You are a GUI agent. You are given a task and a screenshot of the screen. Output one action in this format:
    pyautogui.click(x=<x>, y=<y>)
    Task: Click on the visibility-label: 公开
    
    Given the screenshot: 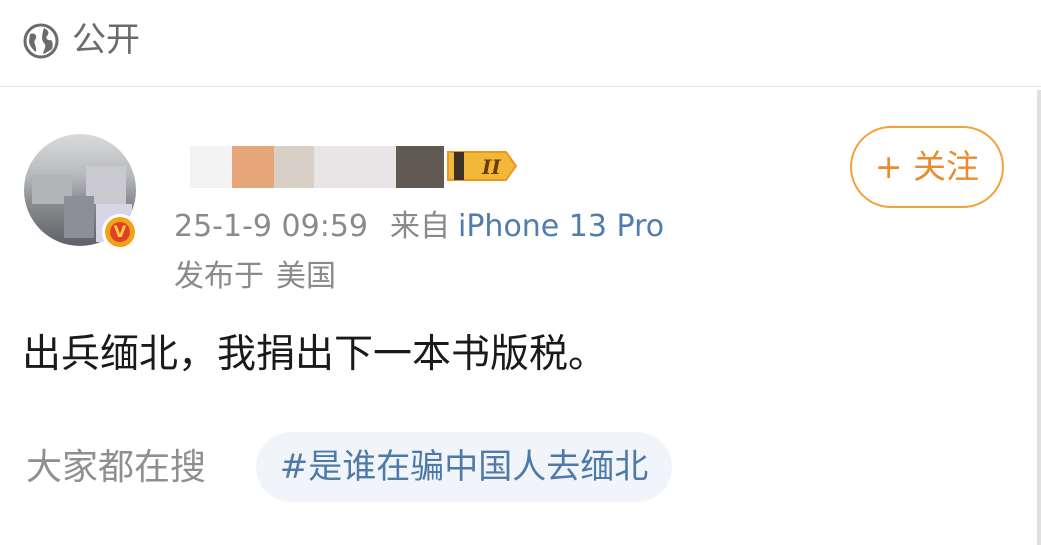 What is the action you would take?
    pyautogui.click(x=106, y=40)
    